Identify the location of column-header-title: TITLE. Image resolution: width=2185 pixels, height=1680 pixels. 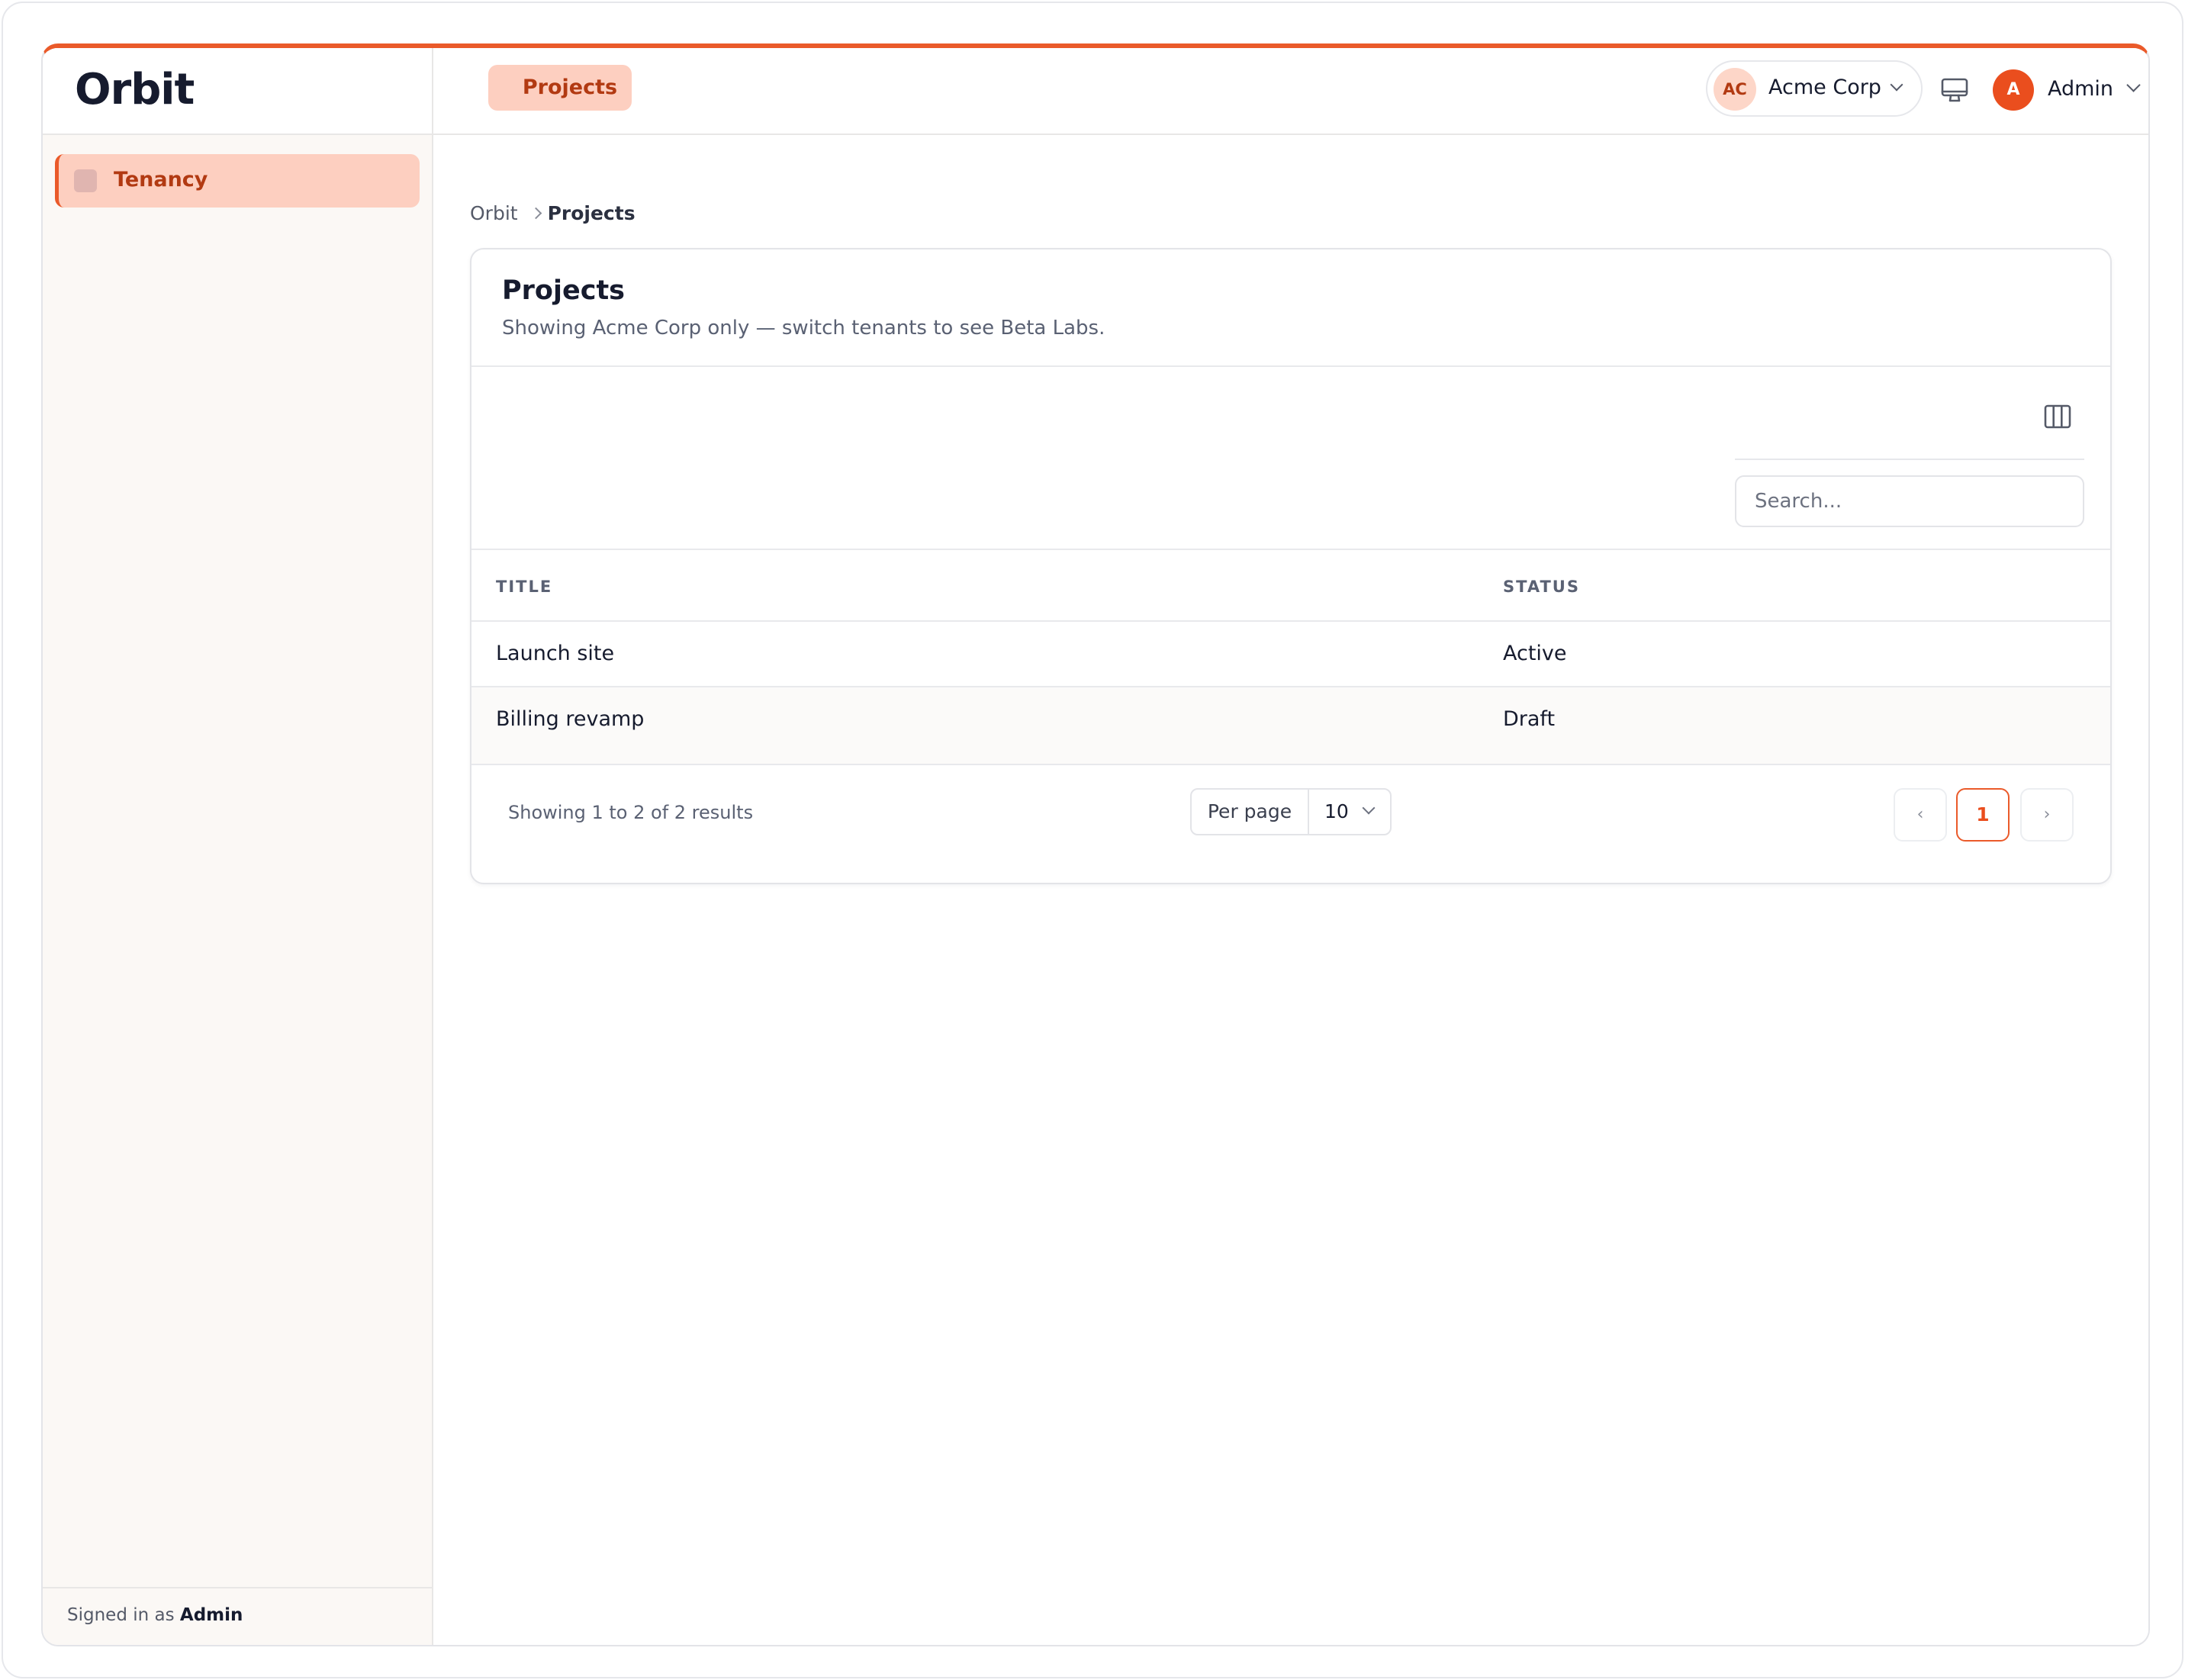
(524, 587).